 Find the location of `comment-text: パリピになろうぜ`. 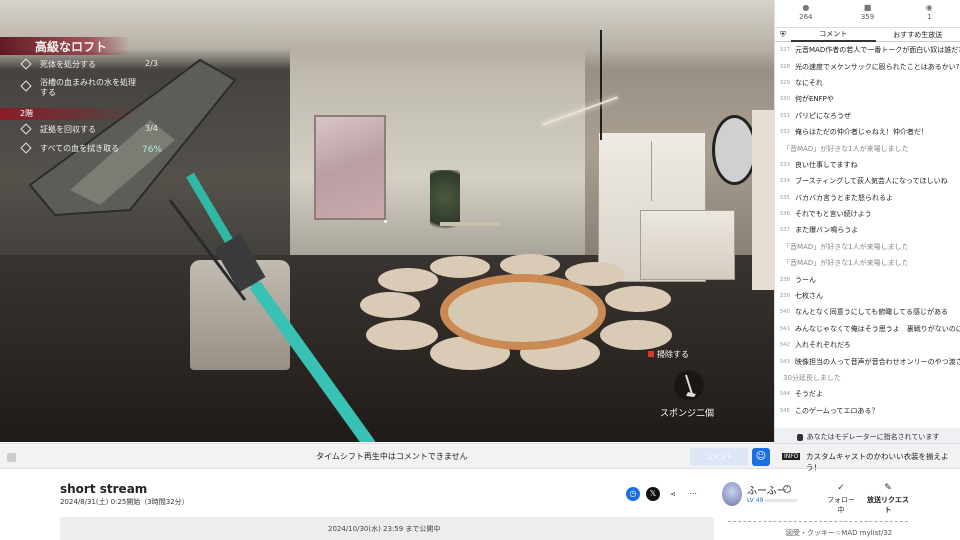

comment-text: パリピになろうぜ is located at coordinates (823, 115).